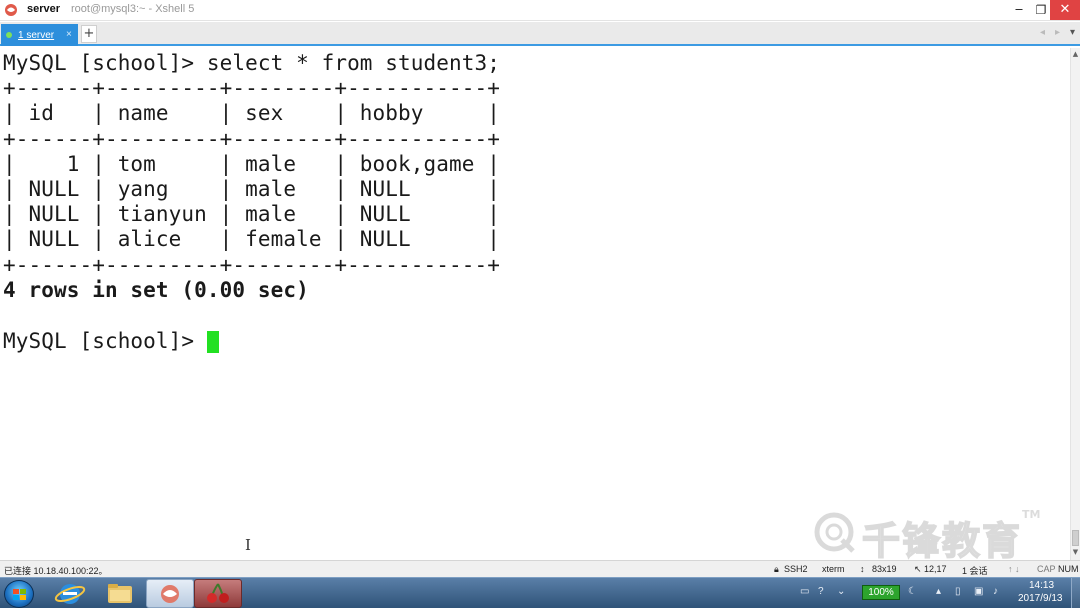 The image size is (1080, 608). I want to click on tab-menu-icon: ▾, so click(1072, 32).